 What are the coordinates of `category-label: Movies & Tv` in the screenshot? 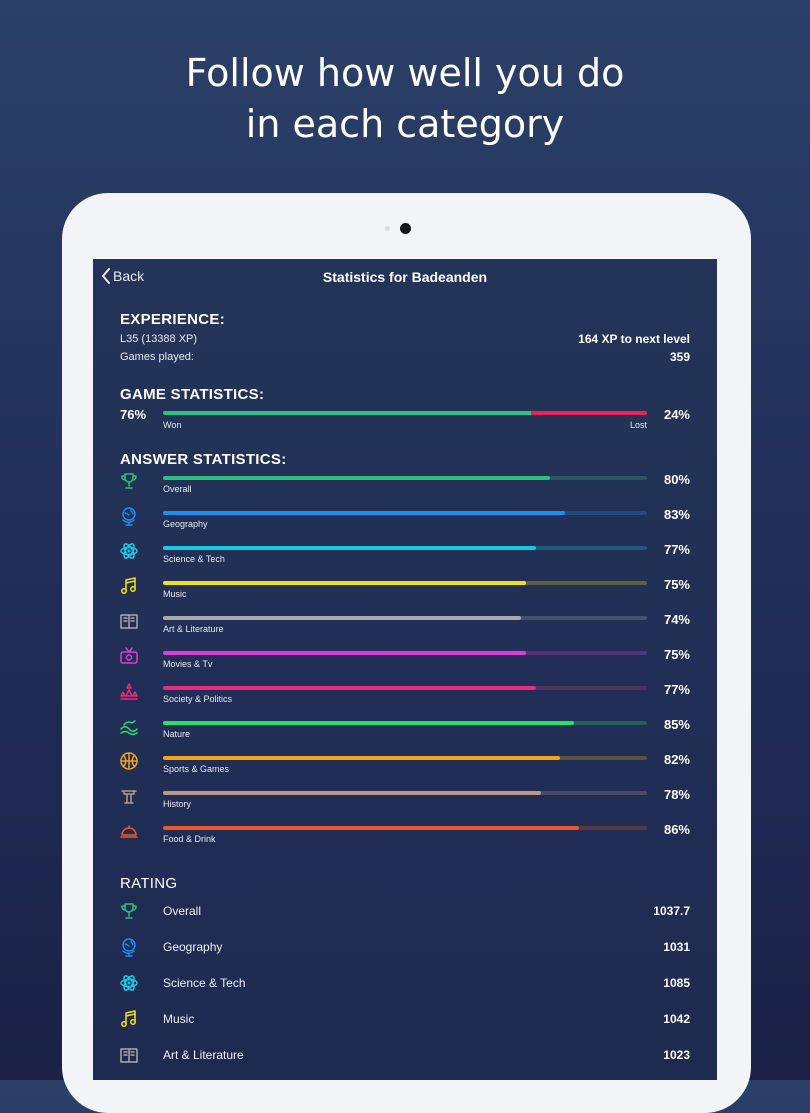 It's located at (188, 664).